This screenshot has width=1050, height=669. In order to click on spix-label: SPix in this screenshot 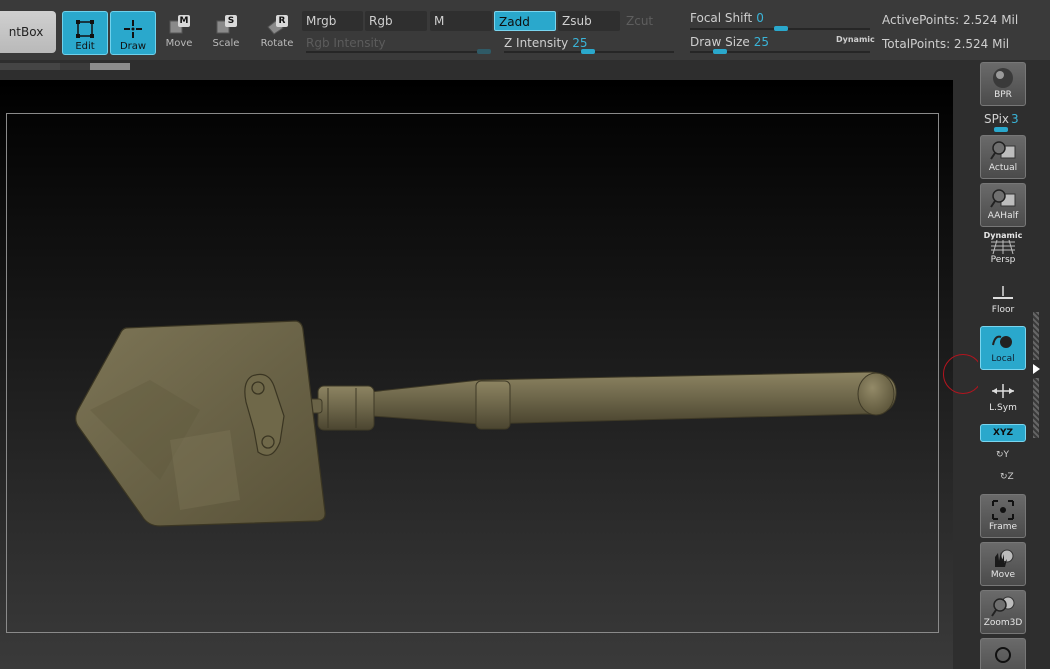, I will do `click(997, 119)`.